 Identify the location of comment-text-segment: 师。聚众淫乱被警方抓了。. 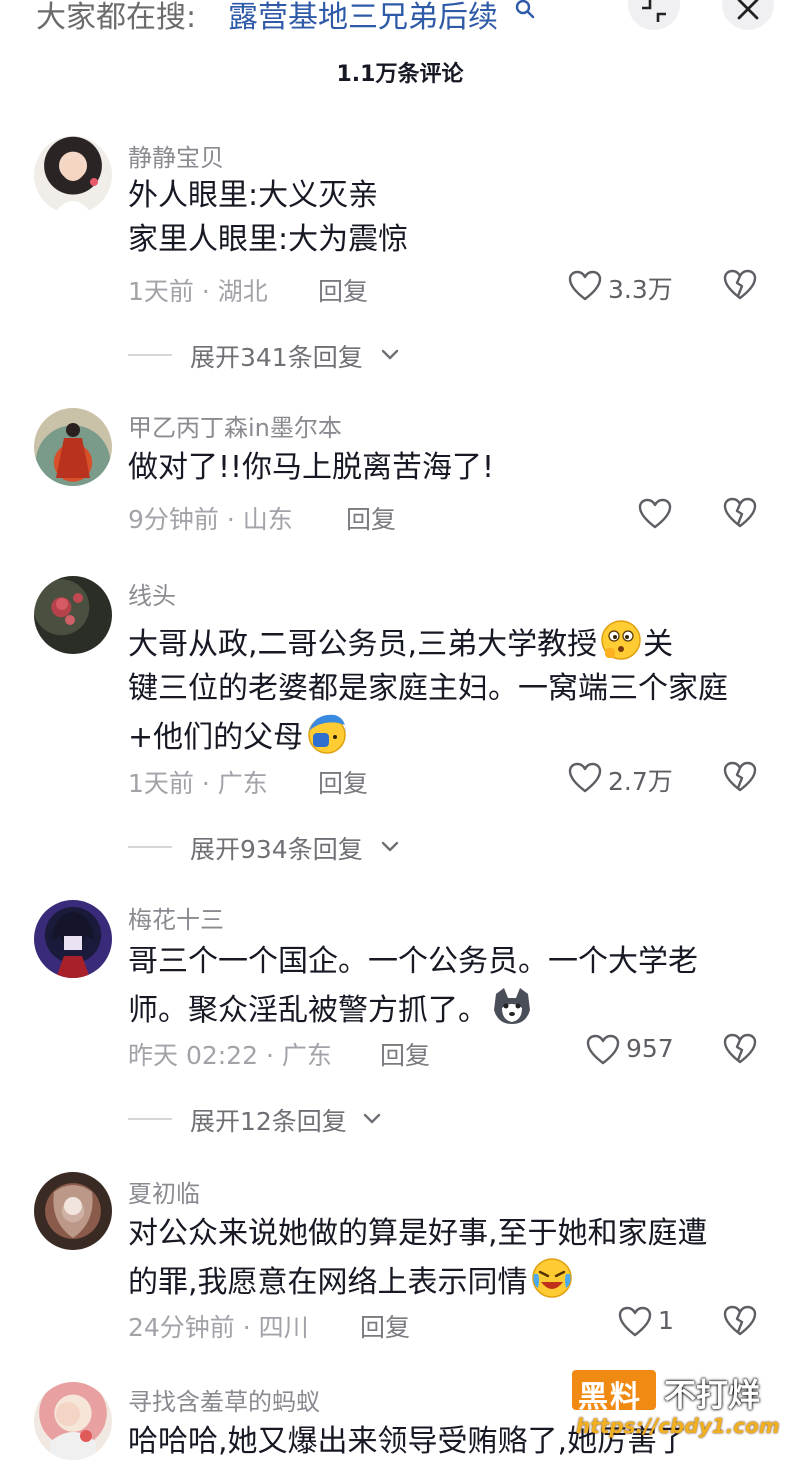
(308, 1010).